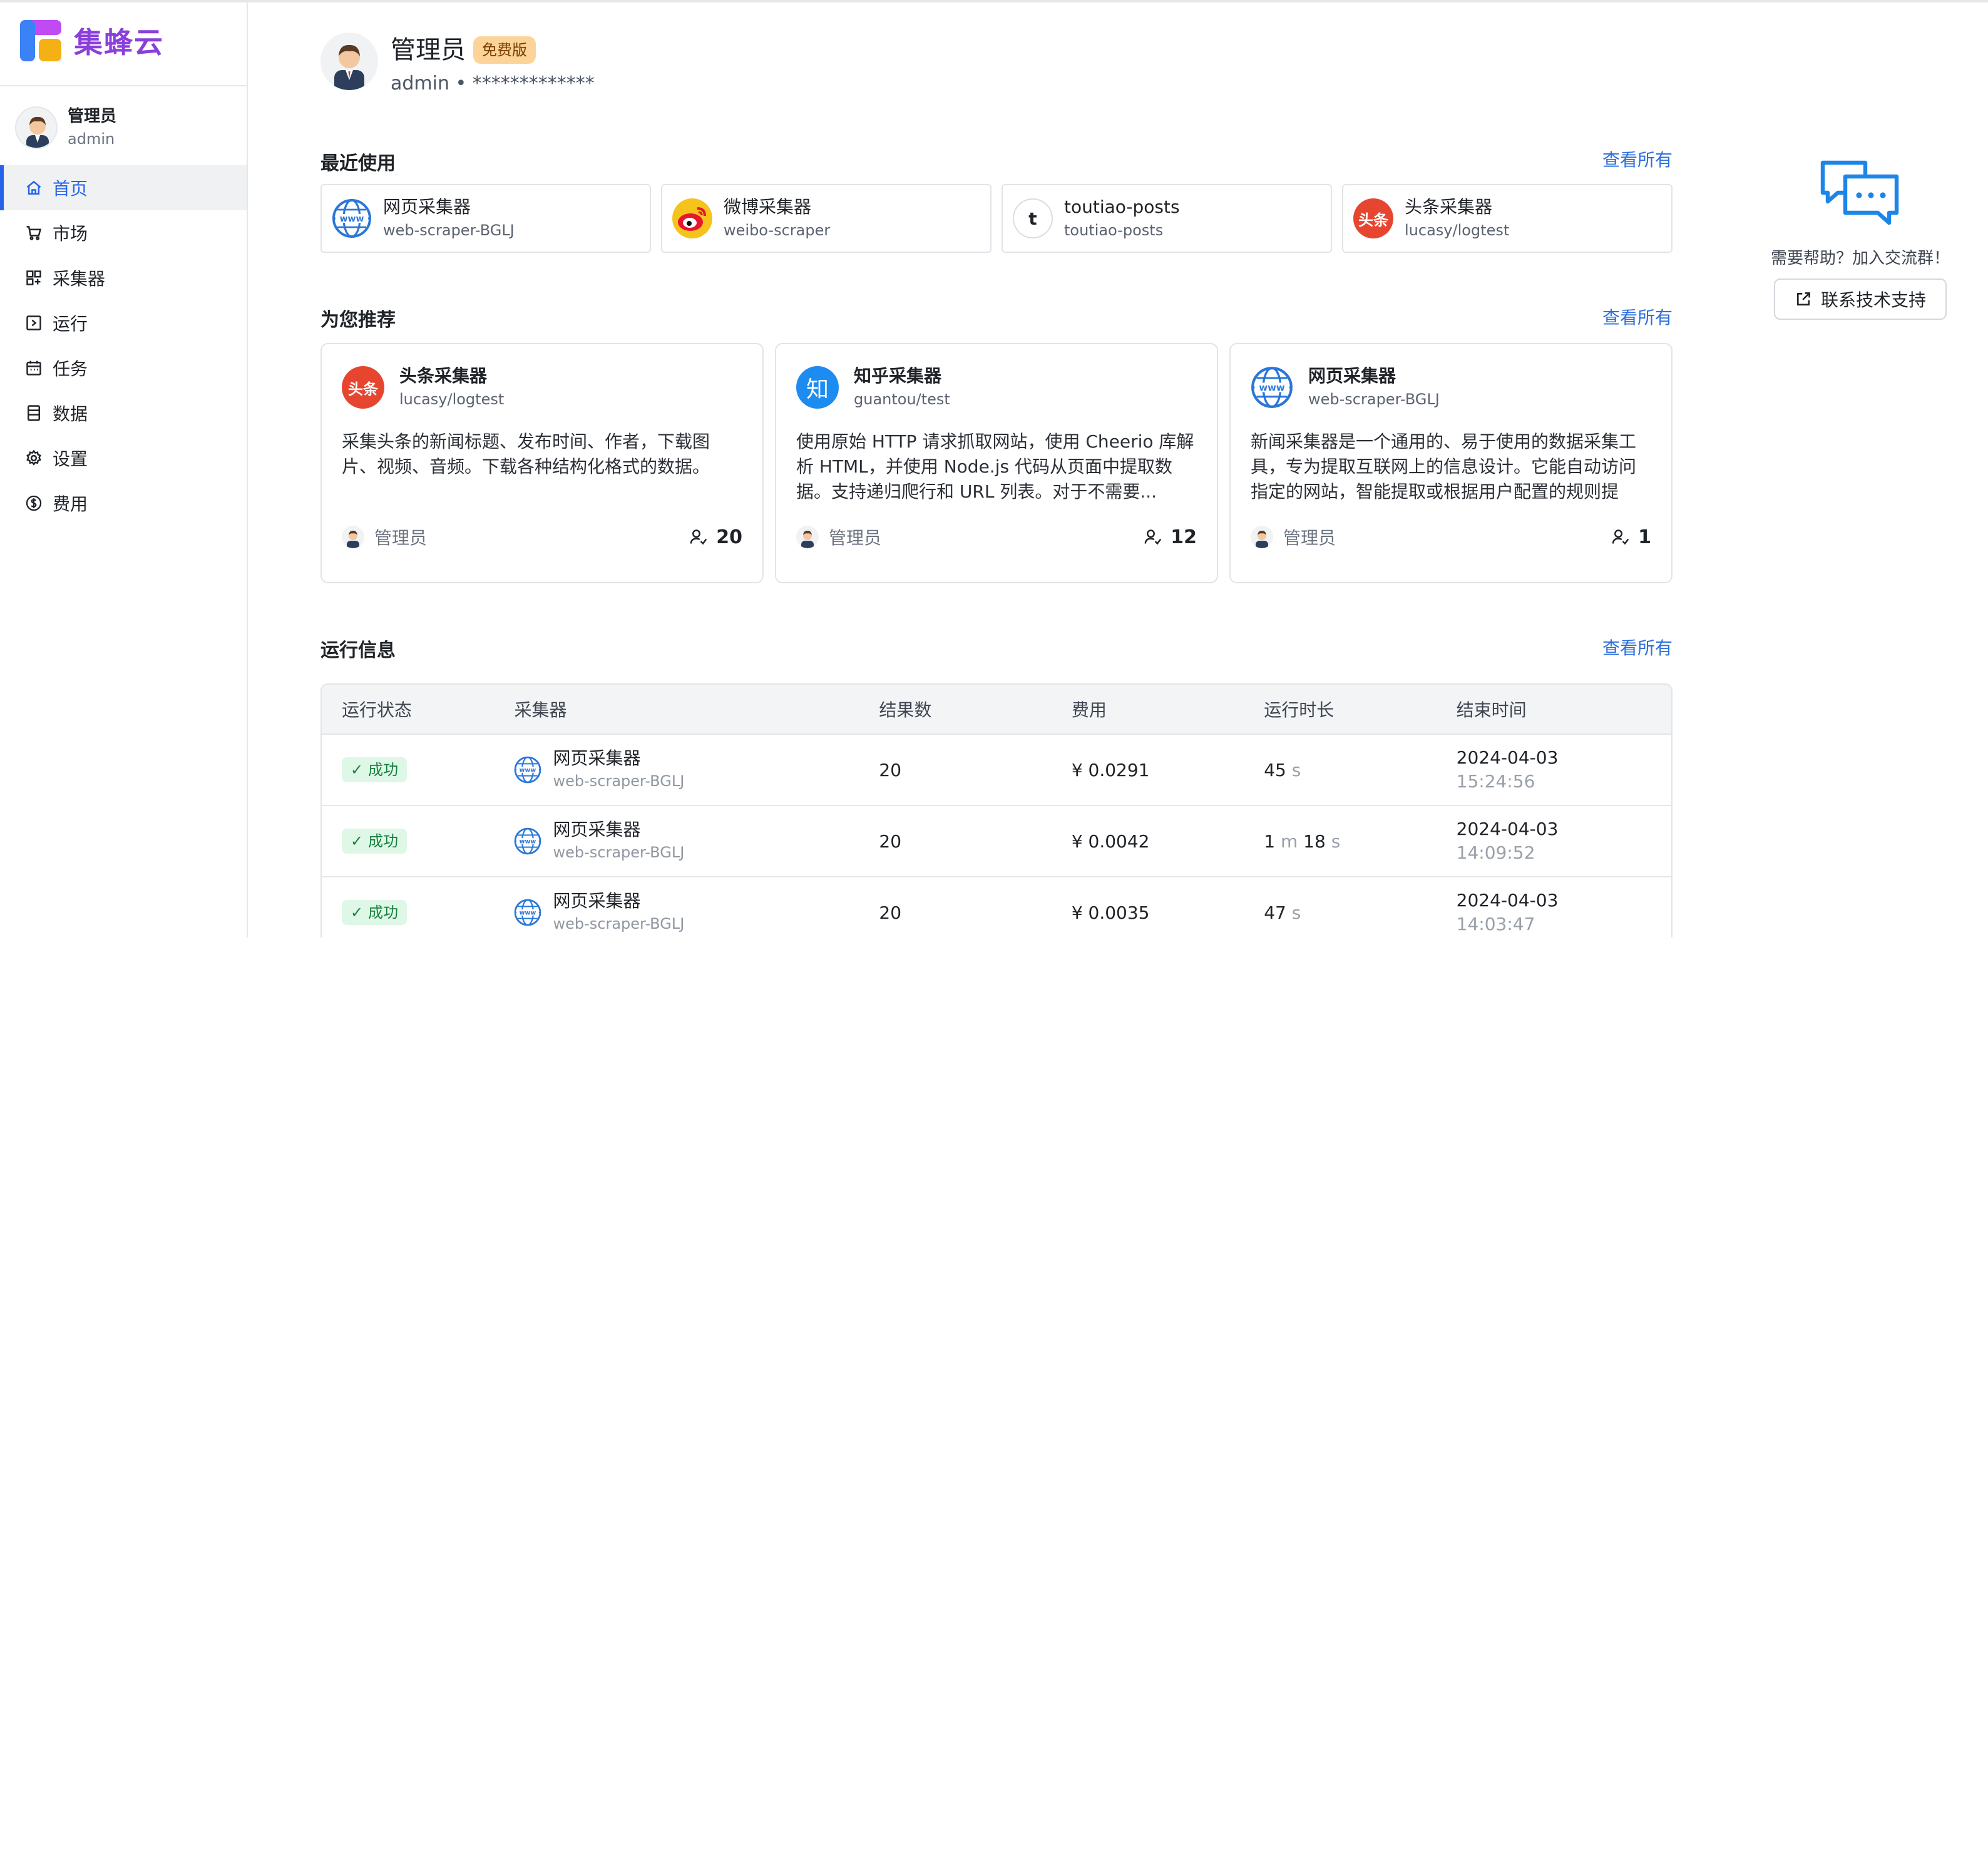 This screenshot has width=1988, height=1875. I want to click on weibo-icon, so click(692, 218).